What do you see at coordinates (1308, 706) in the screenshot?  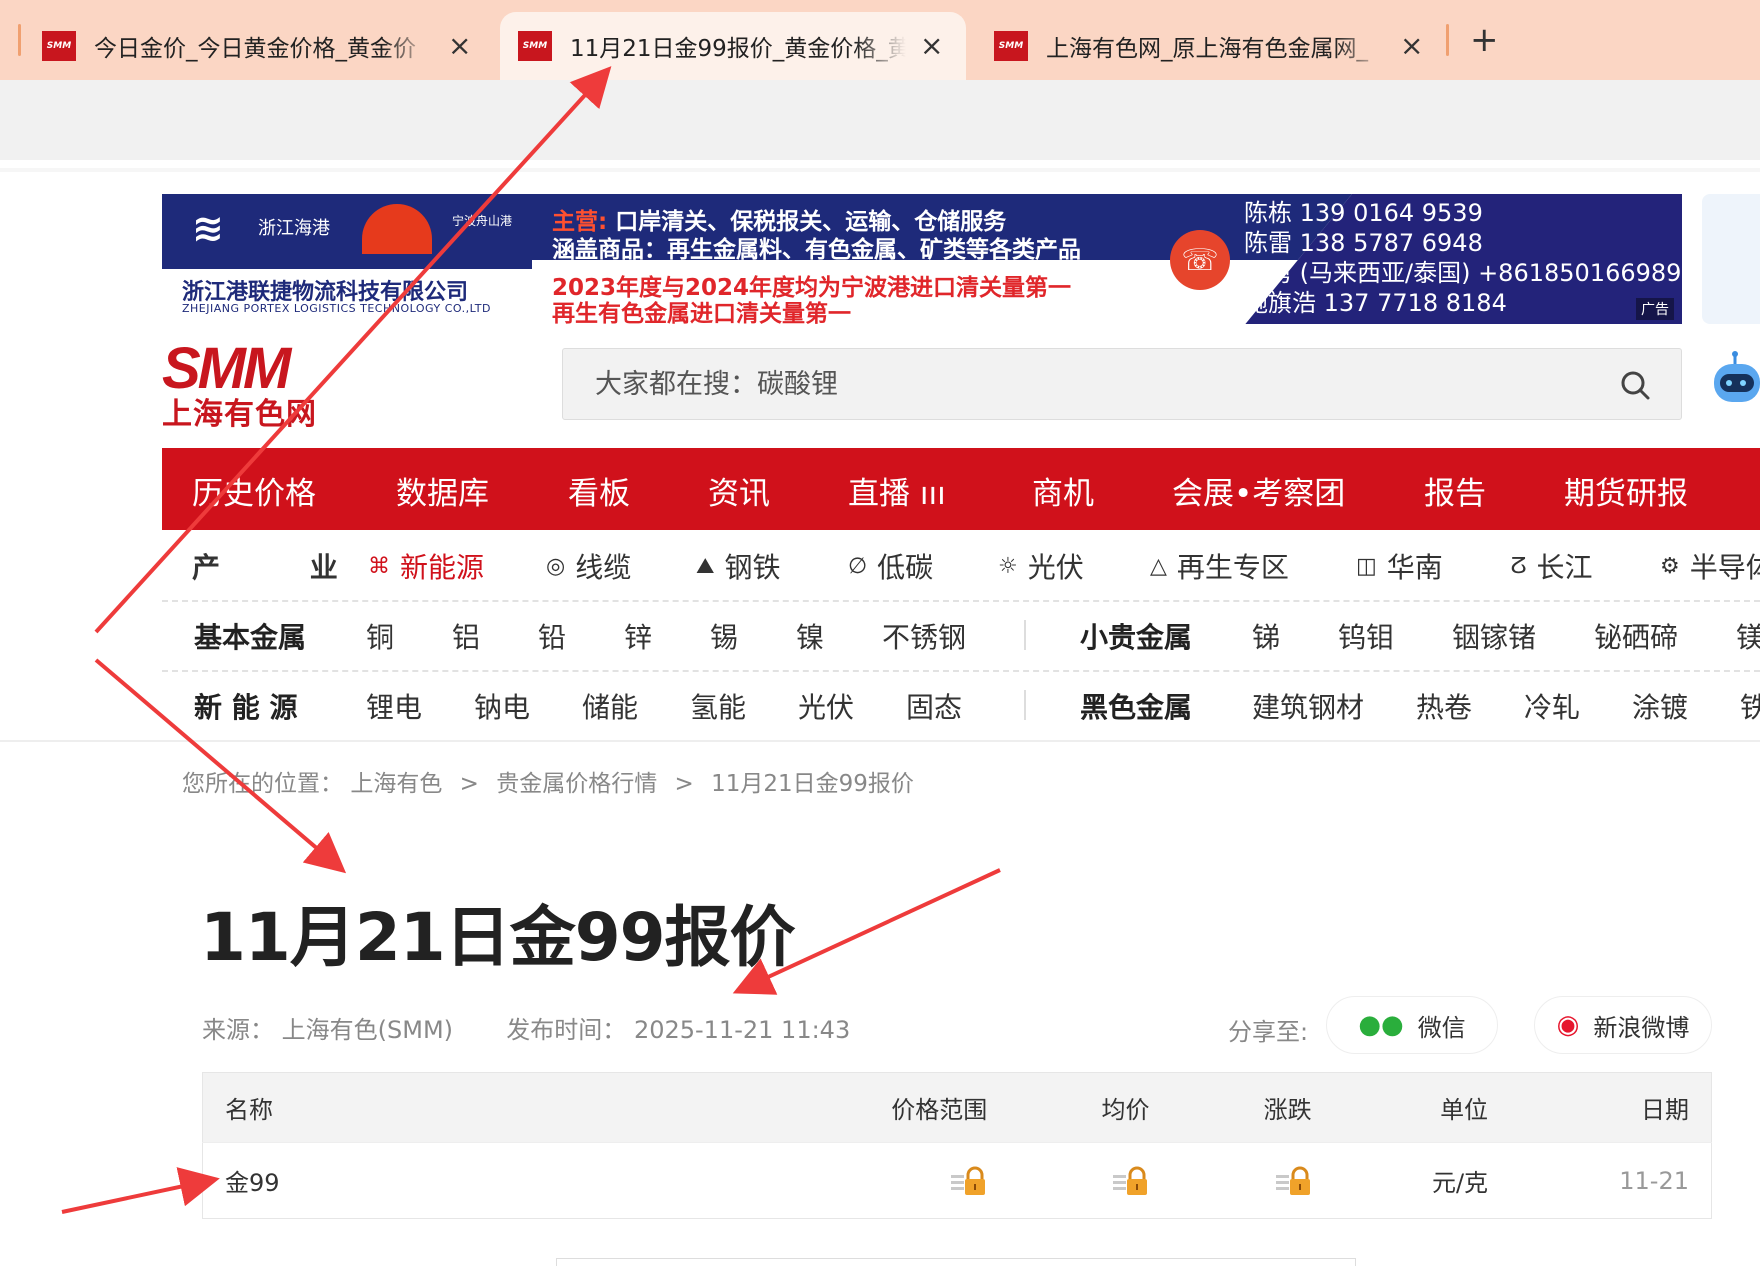 I see `metal-link: 建筑钢材` at bounding box center [1308, 706].